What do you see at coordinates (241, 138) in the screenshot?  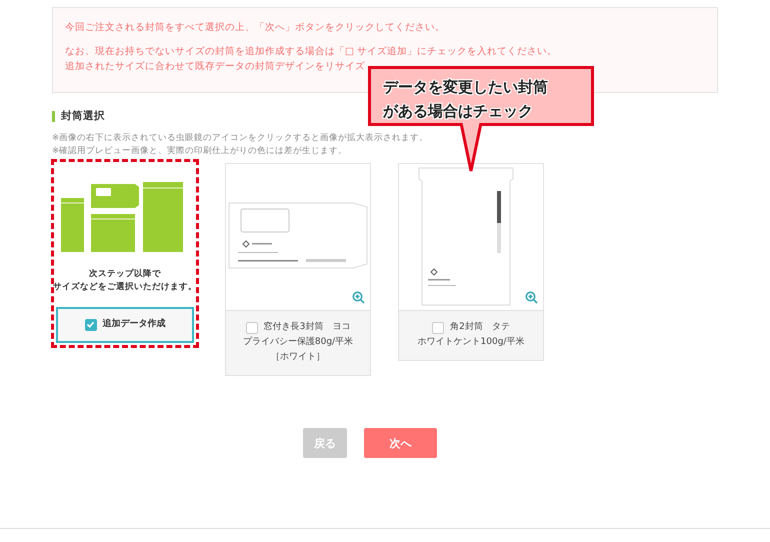 I see `note-text: ※画像の右下に表示されている虫眼鏡のアイコンをクリックすると画像が拡大表示されます。` at bounding box center [241, 138].